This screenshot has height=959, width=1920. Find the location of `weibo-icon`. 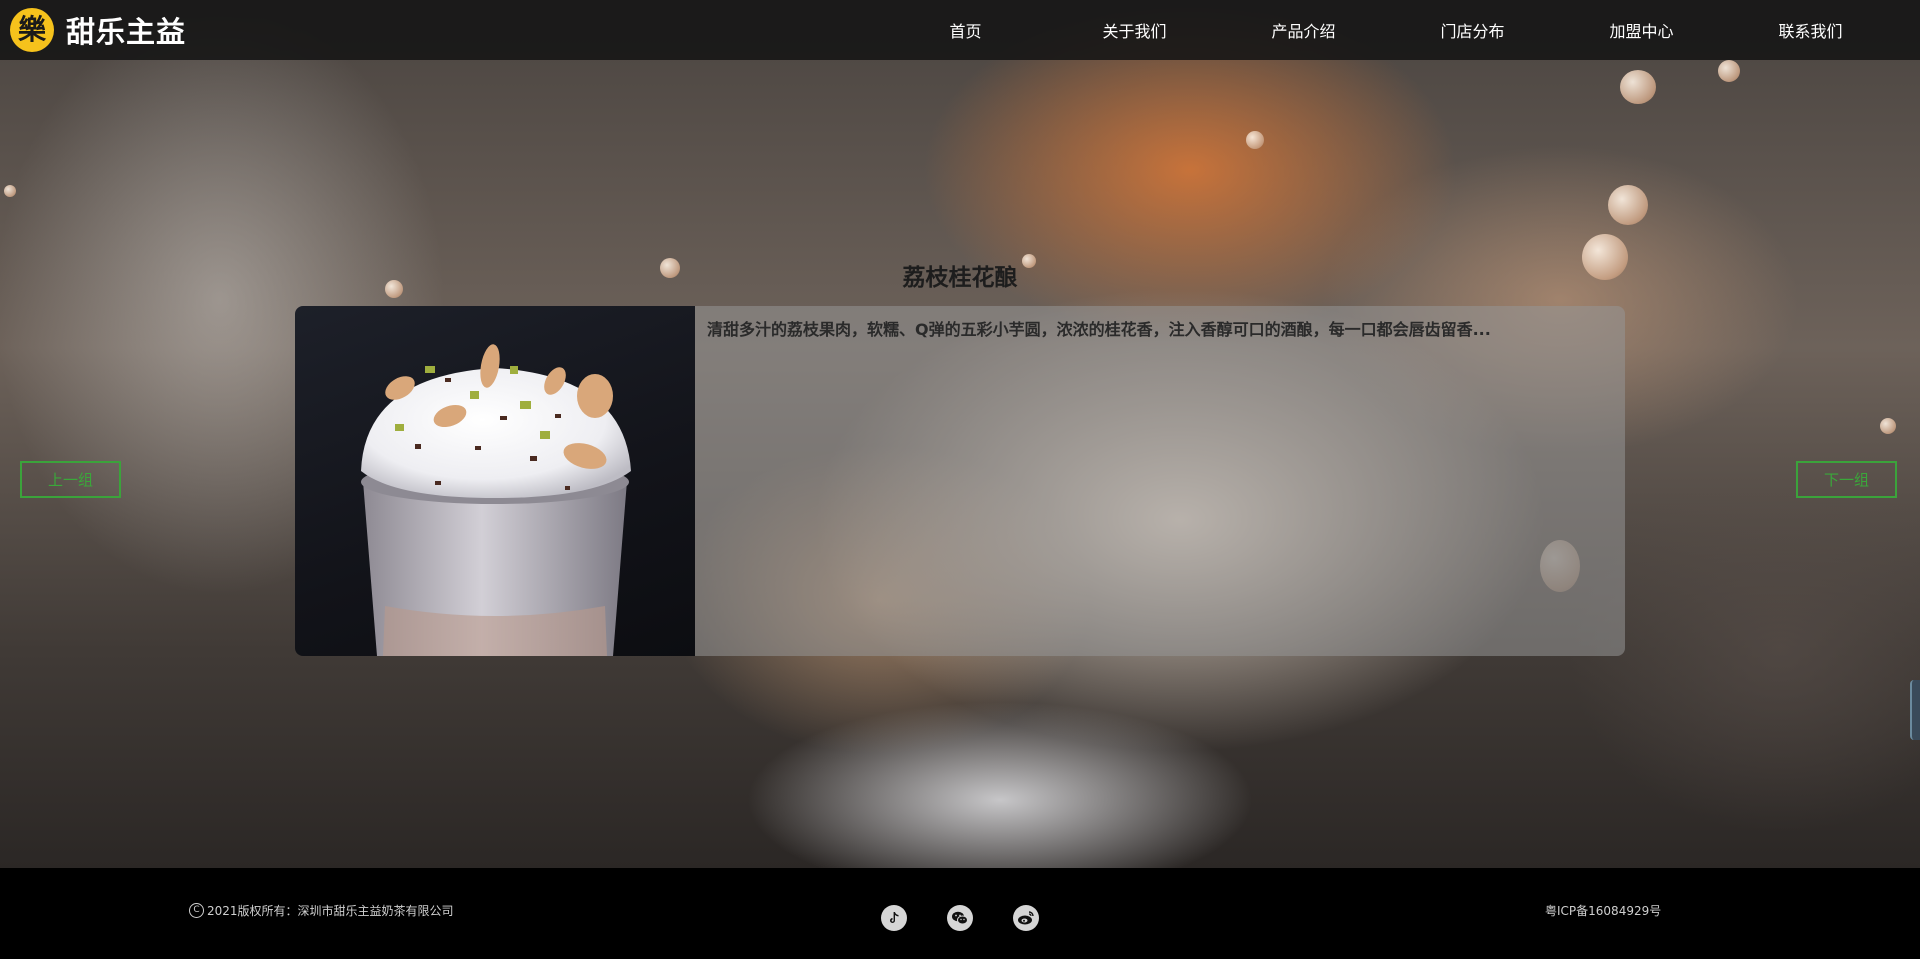

weibo-icon is located at coordinates (1026, 918).